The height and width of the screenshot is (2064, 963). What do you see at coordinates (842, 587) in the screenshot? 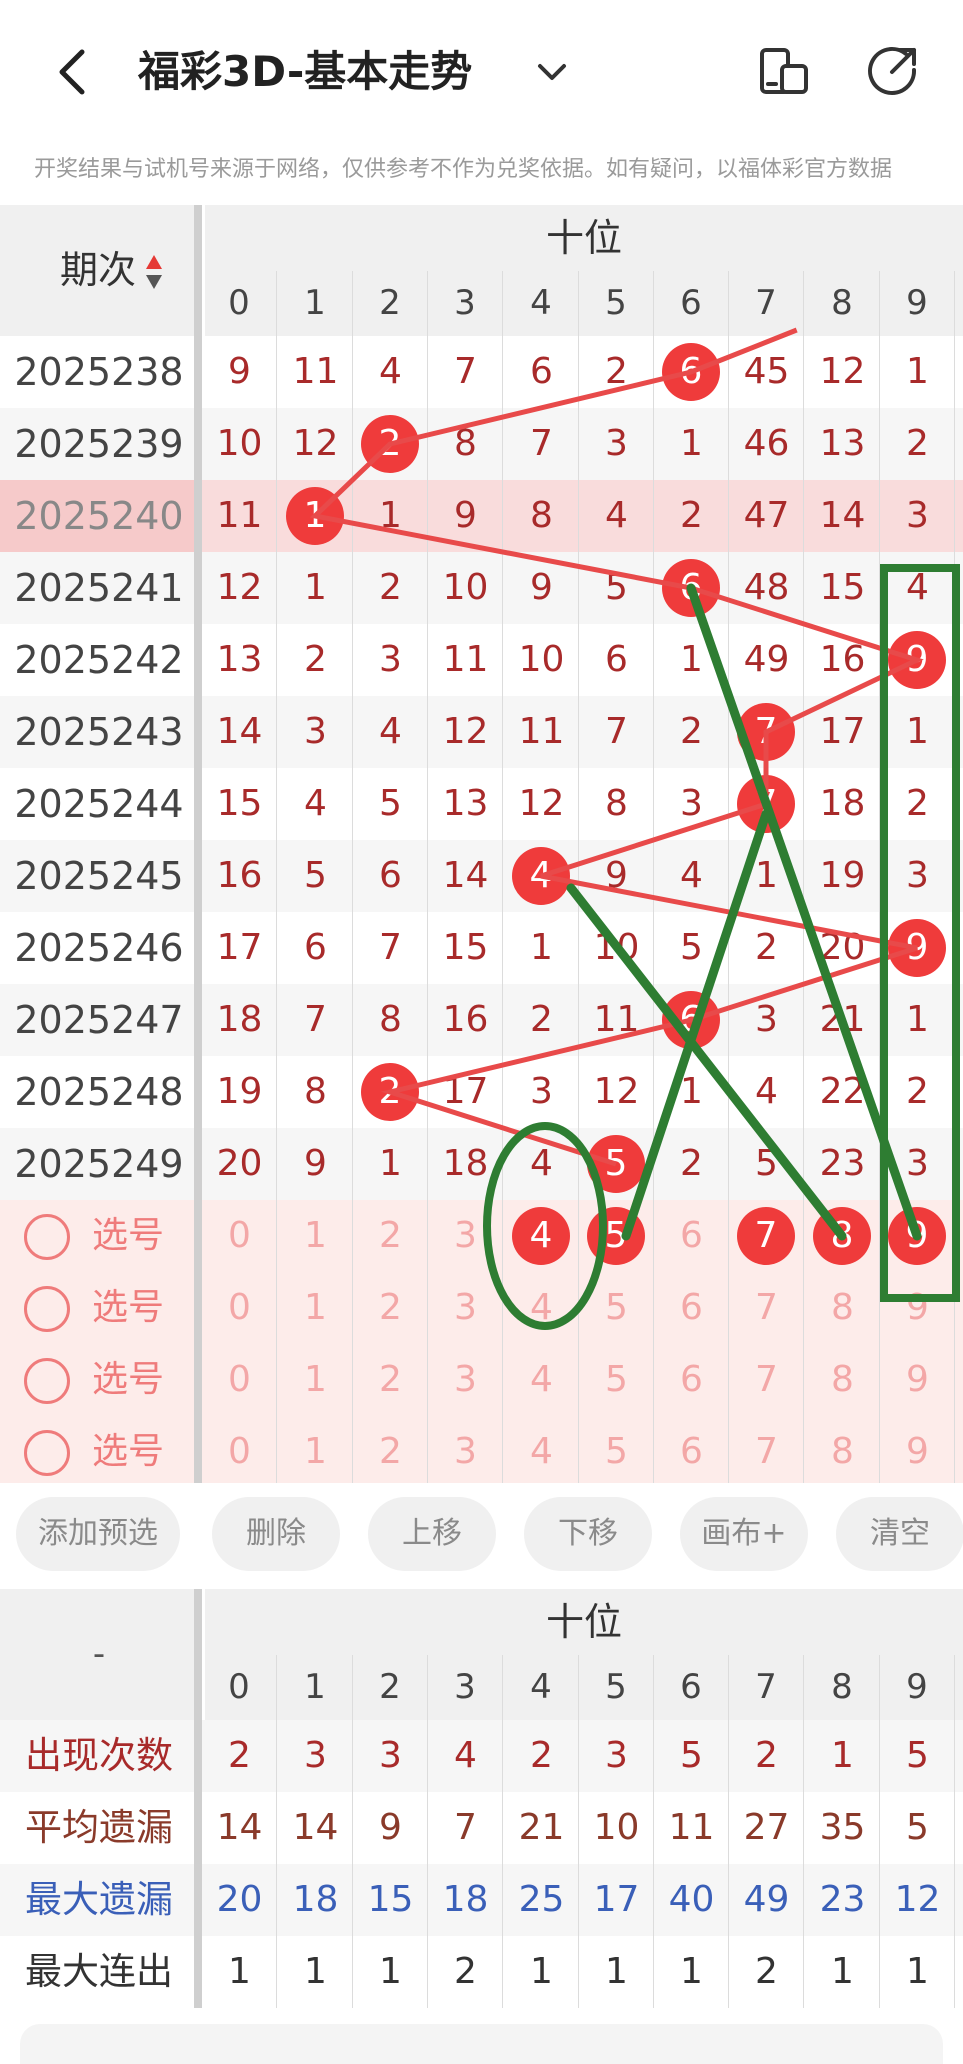
I see `miss-count-cell: 15` at bounding box center [842, 587].